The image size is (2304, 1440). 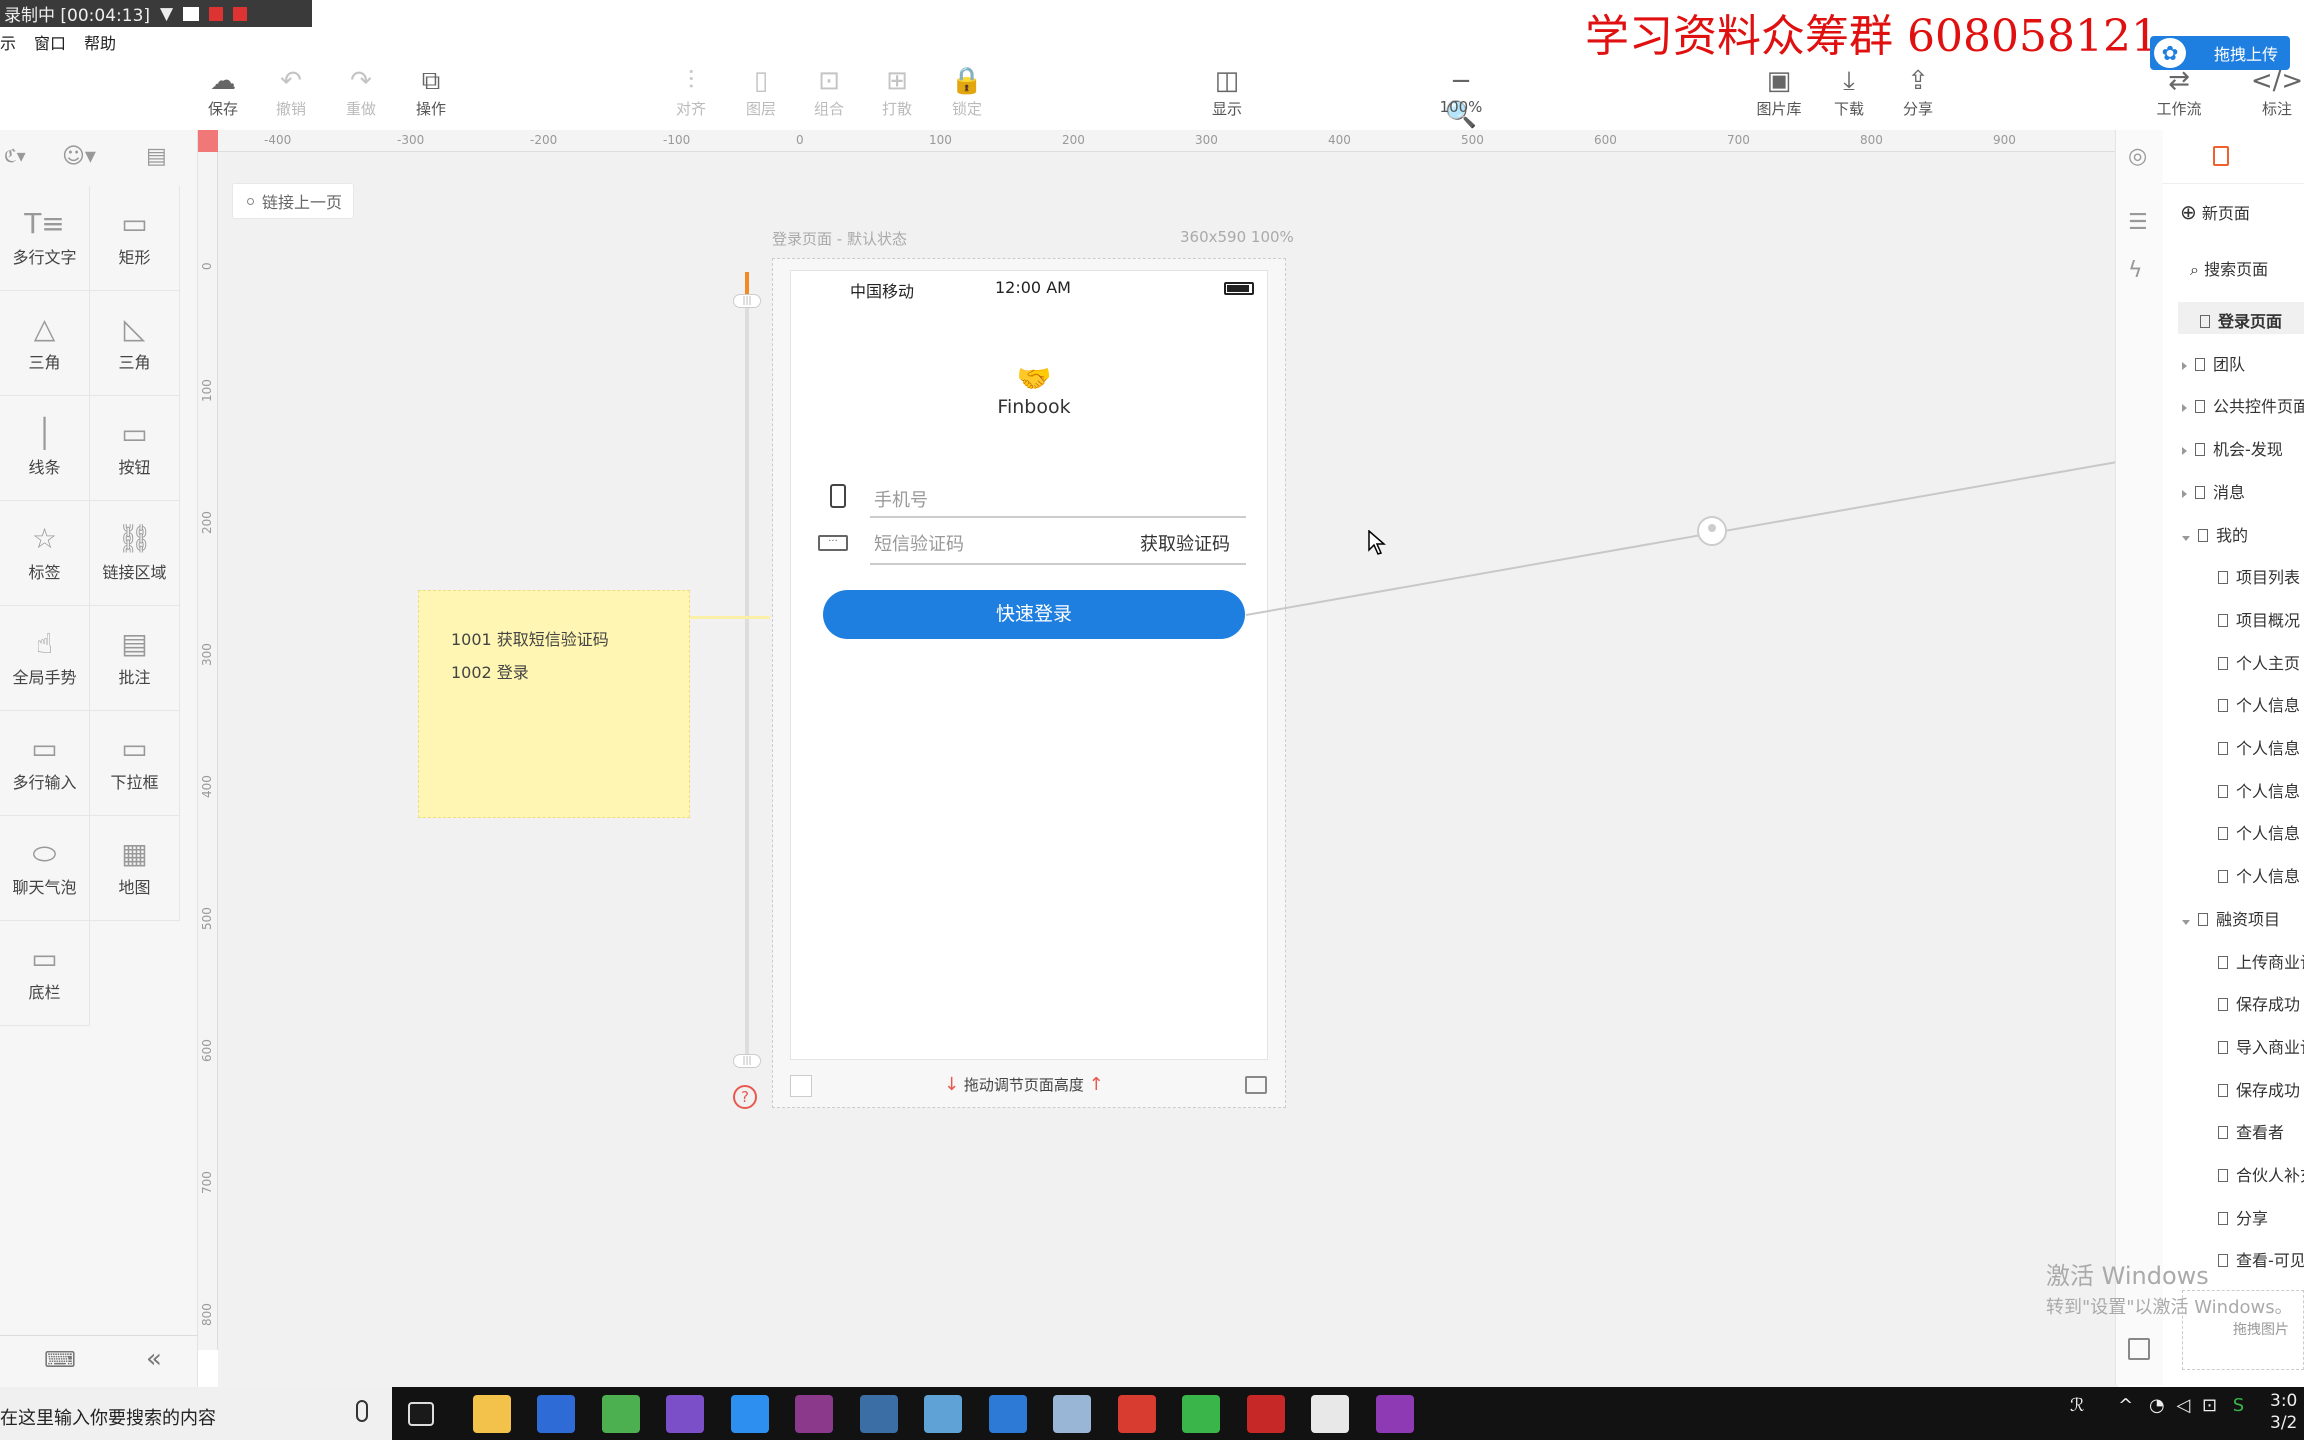 I want to click on component-dropdown: ▭ 下拉框, so click(x=135, y=763).